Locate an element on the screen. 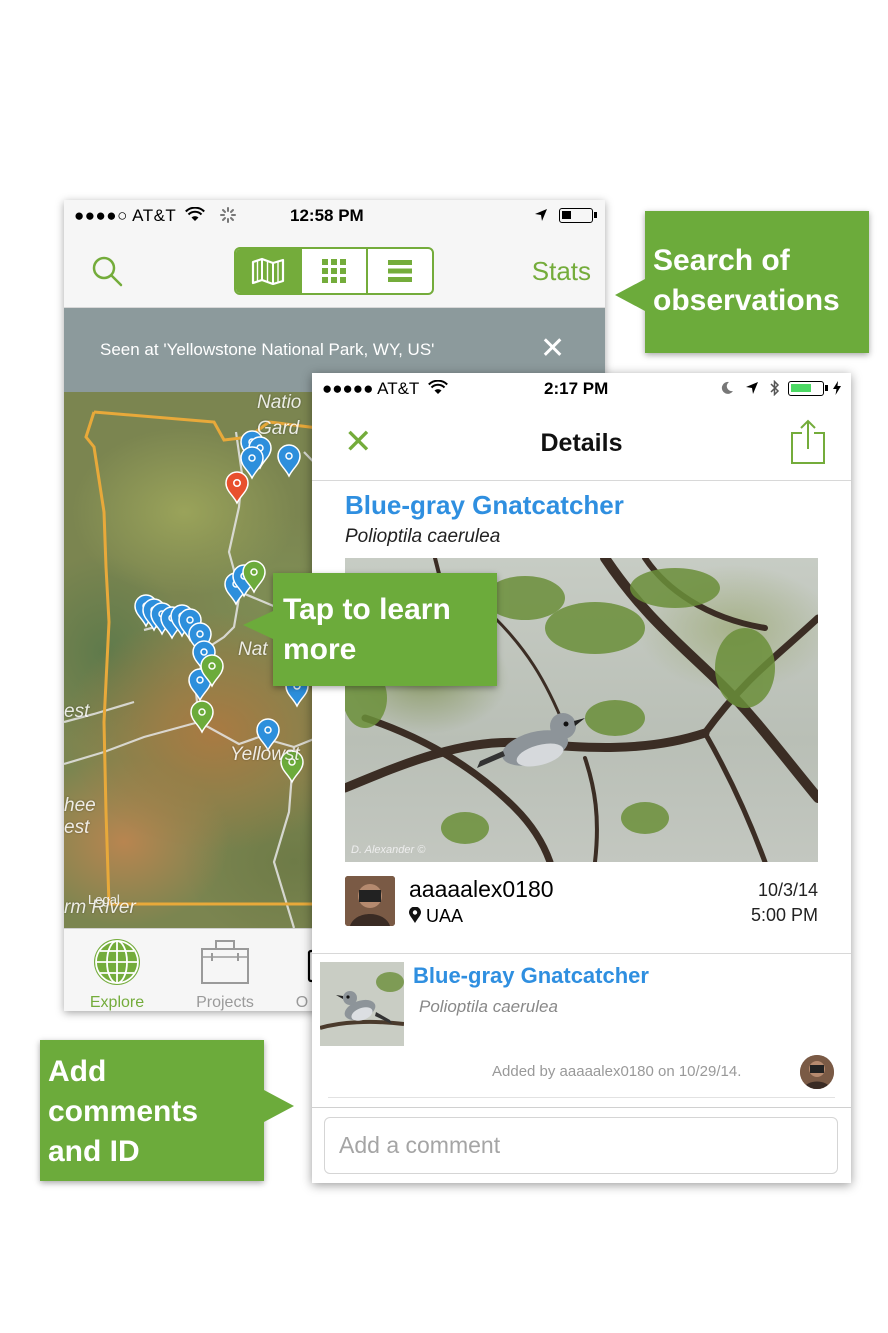 This screenshot has width=888, height=1333. details-nav-bar: ✕ Details is located at coordinates (581, 443).